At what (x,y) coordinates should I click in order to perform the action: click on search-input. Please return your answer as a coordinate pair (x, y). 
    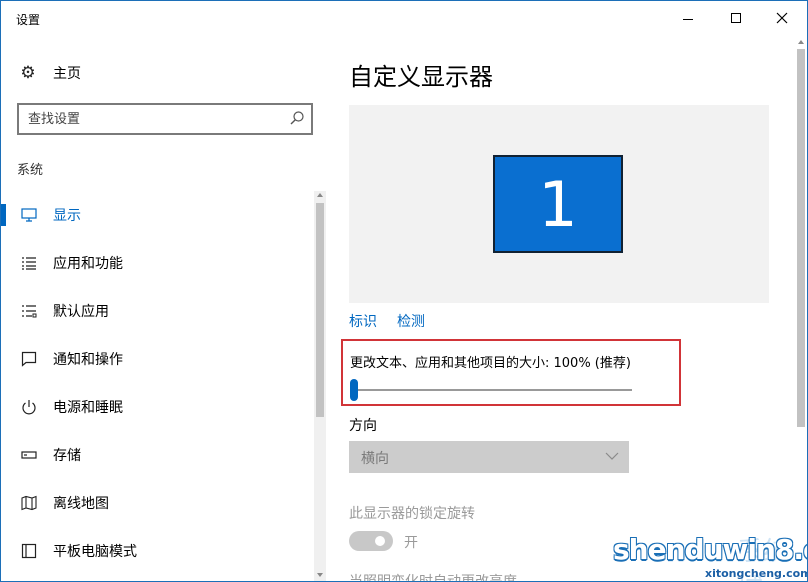
    Looking at the image, I should click on (153, 119).